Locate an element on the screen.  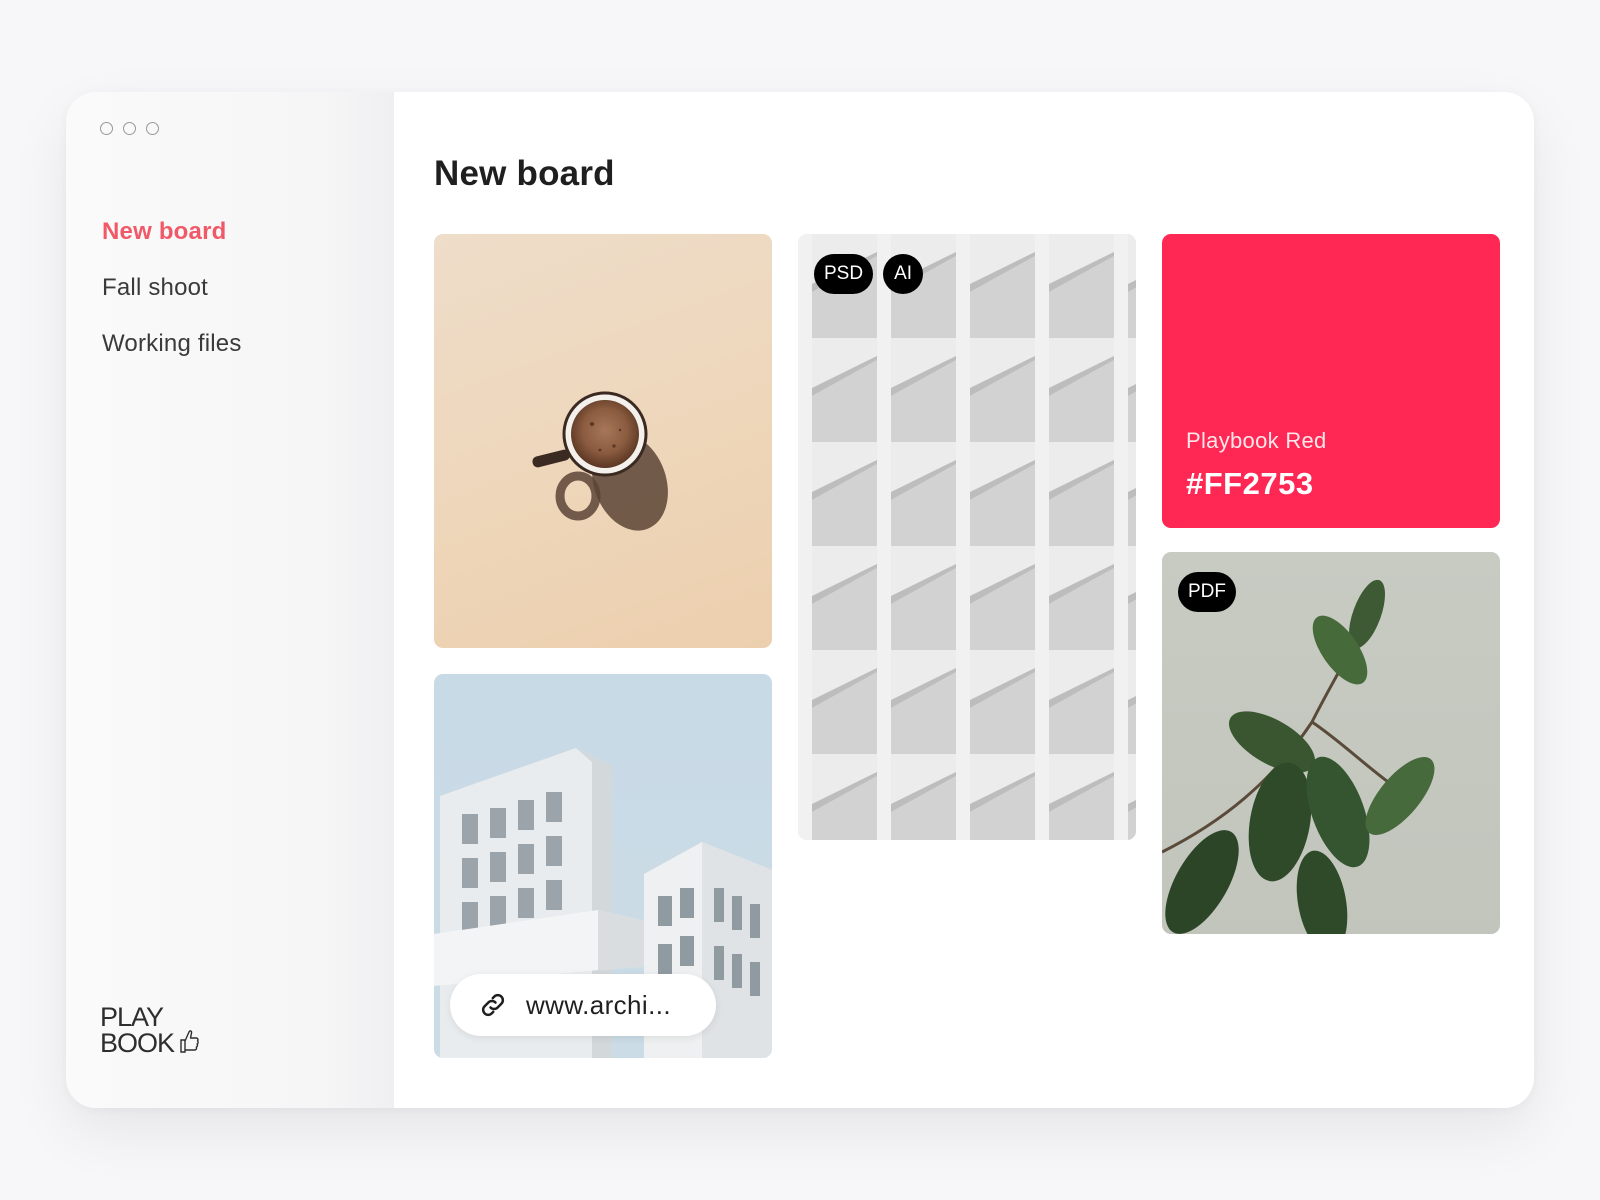
sidebar-item-working-files: Working files is located at coordinates (172, 344).